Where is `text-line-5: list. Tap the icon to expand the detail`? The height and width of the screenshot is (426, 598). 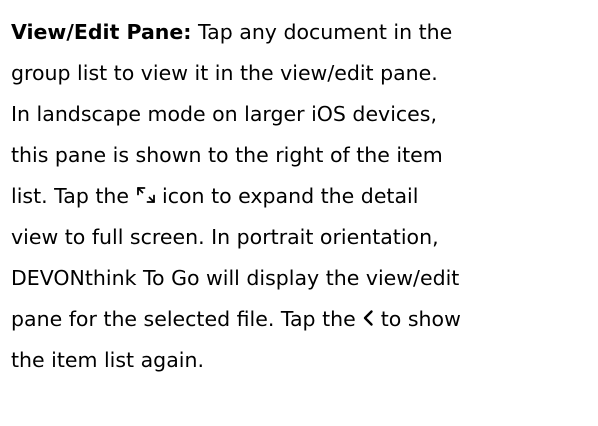 text-line-5: list. Tap the icon to expand the detail is located at coordinates (302, 196).